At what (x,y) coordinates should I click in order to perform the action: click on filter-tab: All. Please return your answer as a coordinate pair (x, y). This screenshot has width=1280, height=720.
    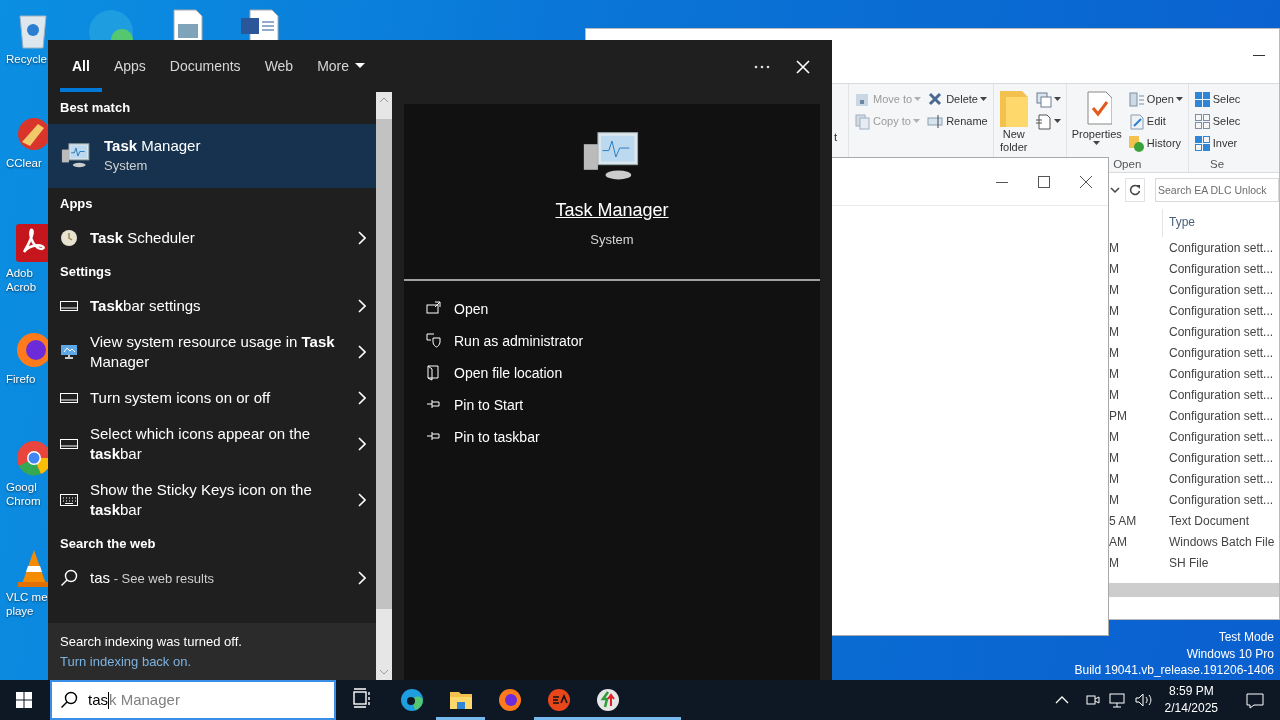
    Looking at the image, I should click on (81, 66).